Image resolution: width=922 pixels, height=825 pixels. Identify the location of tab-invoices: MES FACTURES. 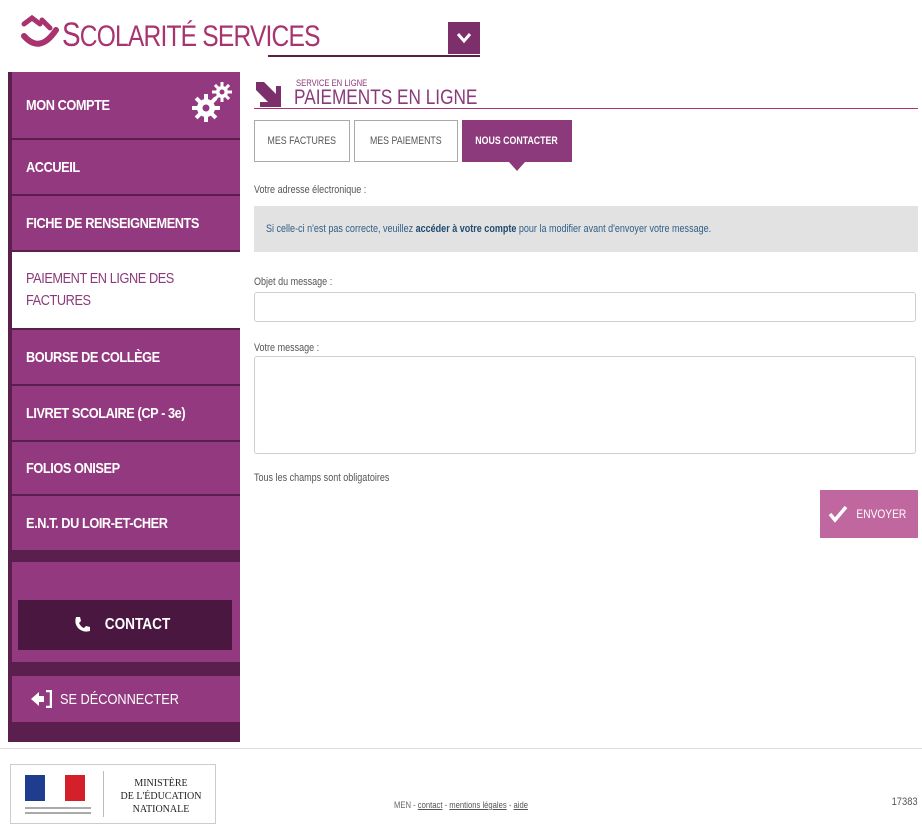
(302, 141).